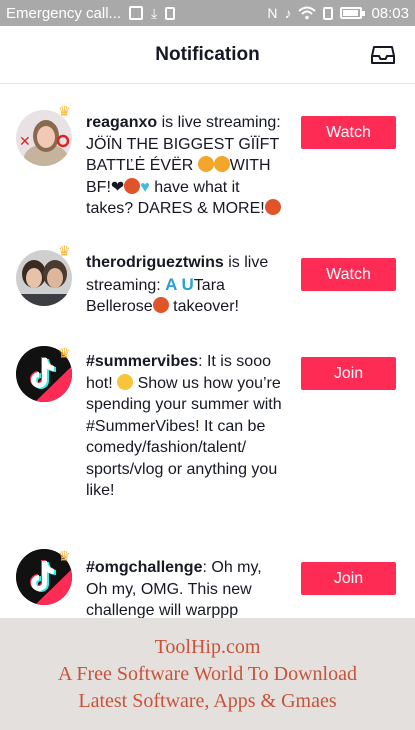  What do you see at coordinates (203, 306) in the screenshot?
I see `text-part: takeover!` at bounding box center [203, 306].